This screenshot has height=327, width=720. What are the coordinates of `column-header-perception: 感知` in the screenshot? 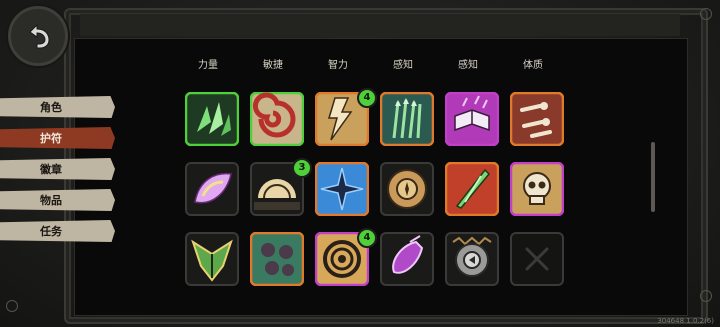 It's located at (403, 65).